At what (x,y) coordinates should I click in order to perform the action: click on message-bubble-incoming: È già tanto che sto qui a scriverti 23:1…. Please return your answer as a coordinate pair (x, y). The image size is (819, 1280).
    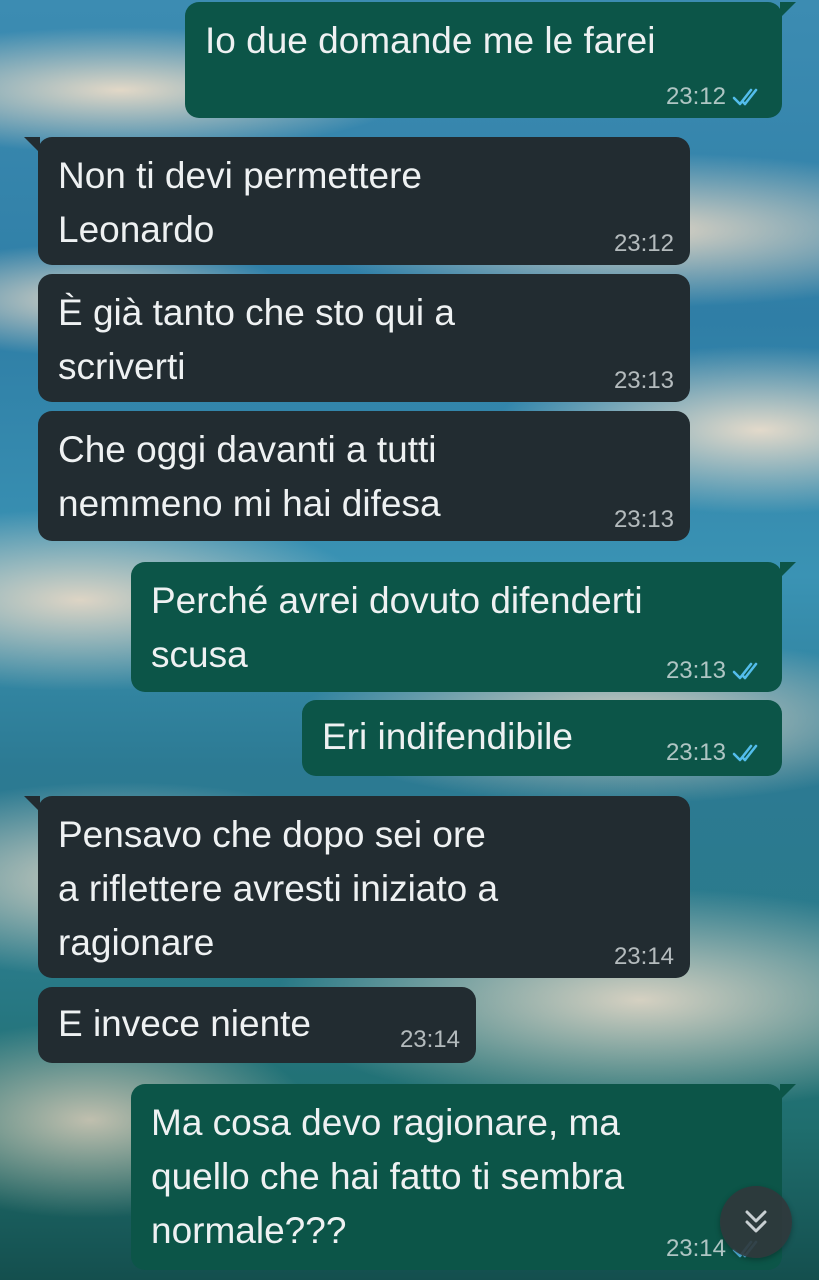
    Looking at the image, I should click on (364, 338).